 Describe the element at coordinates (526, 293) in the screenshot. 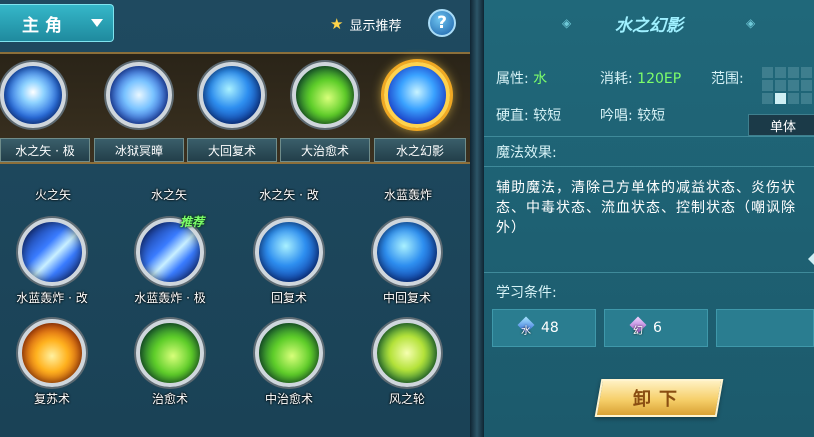

I see `learn-condition-label: 学习条件:` at that location.